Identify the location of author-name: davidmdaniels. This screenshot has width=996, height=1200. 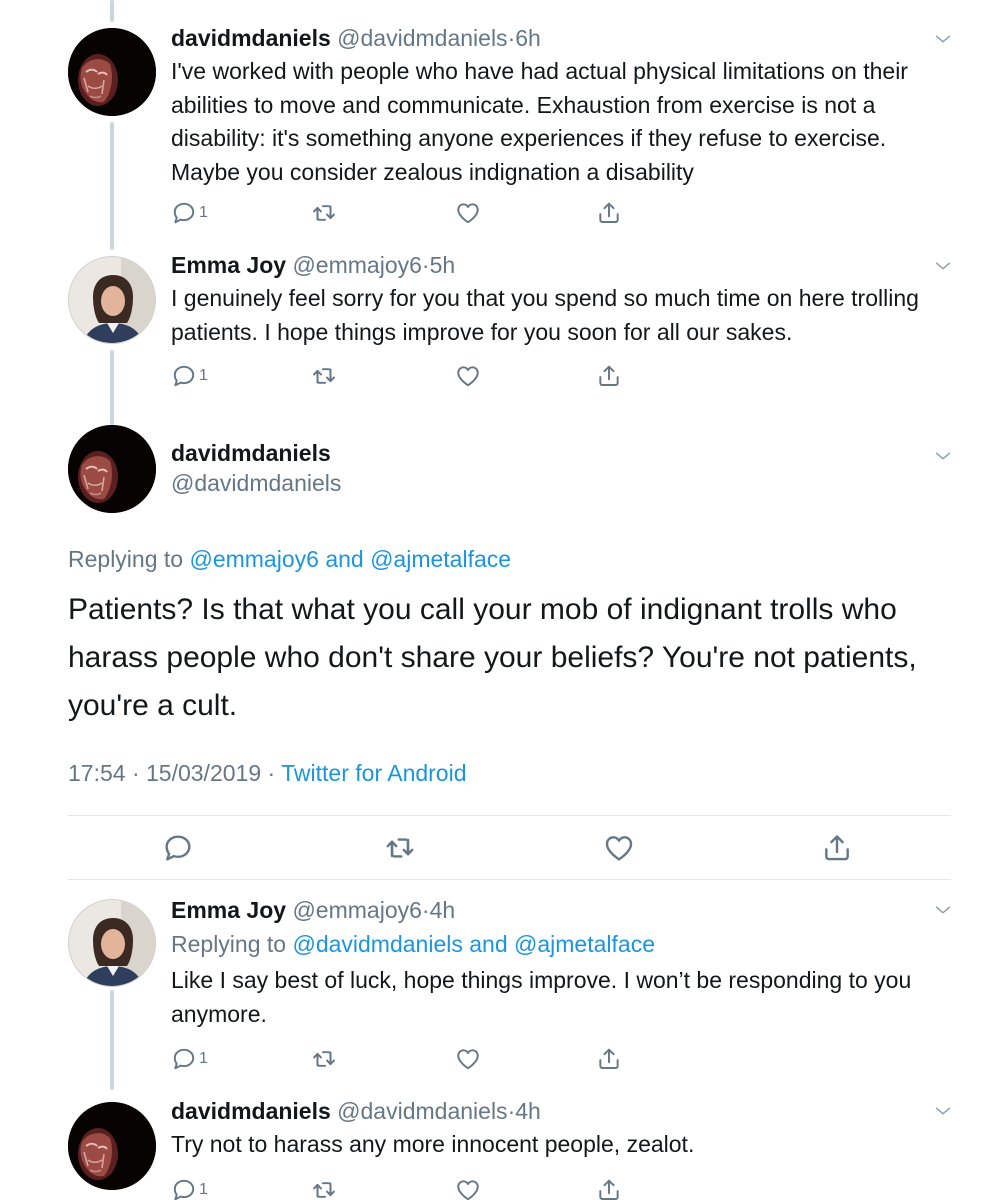
(251, 1111).